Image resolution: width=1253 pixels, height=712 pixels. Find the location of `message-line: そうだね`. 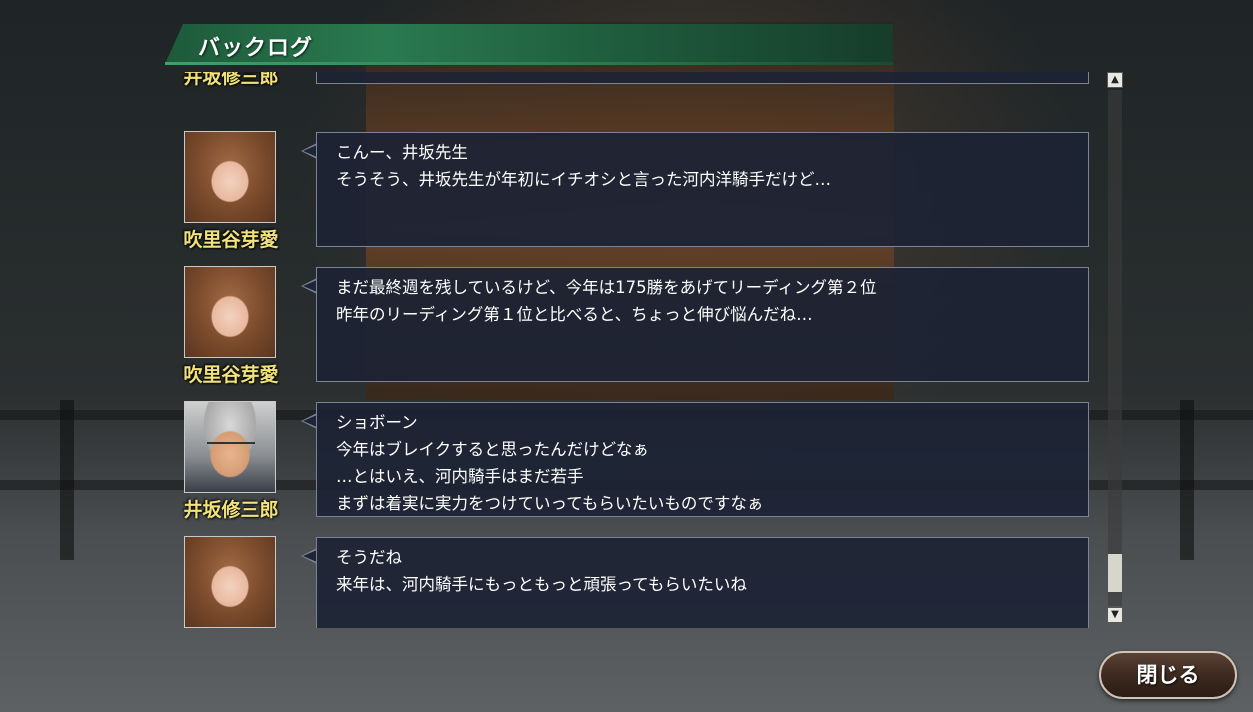

message-line: そうだね is located at coordinates (369, 557).